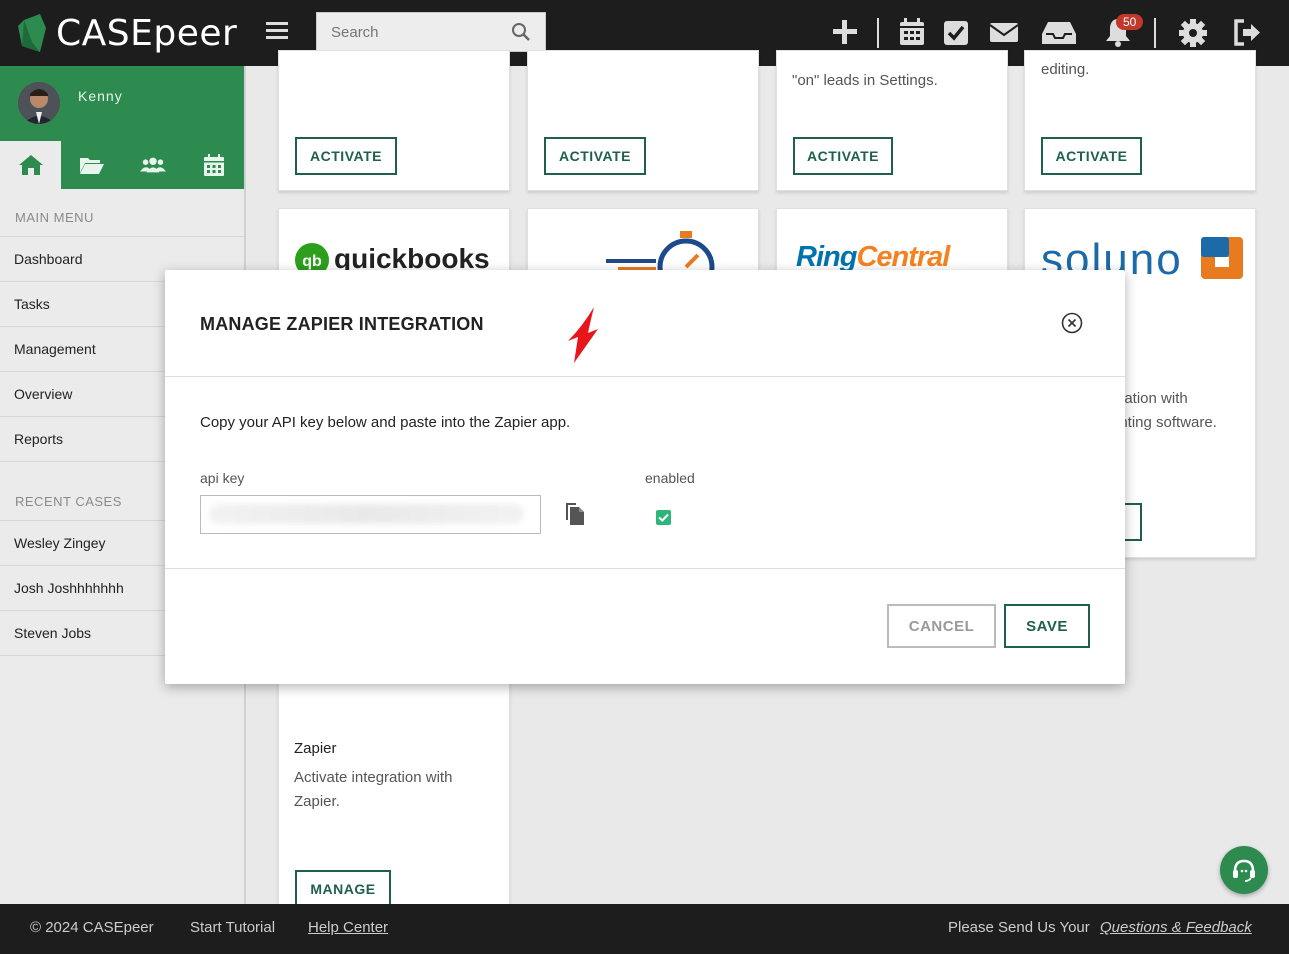 This screenshot has width=1289, height=954. I want to click on enabled-checkbox, so click(663, 517).